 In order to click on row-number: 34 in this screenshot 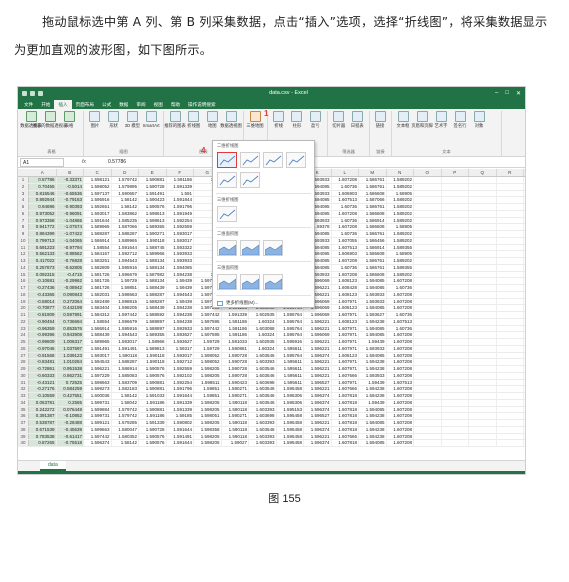, I will do `click(23, 402)`.